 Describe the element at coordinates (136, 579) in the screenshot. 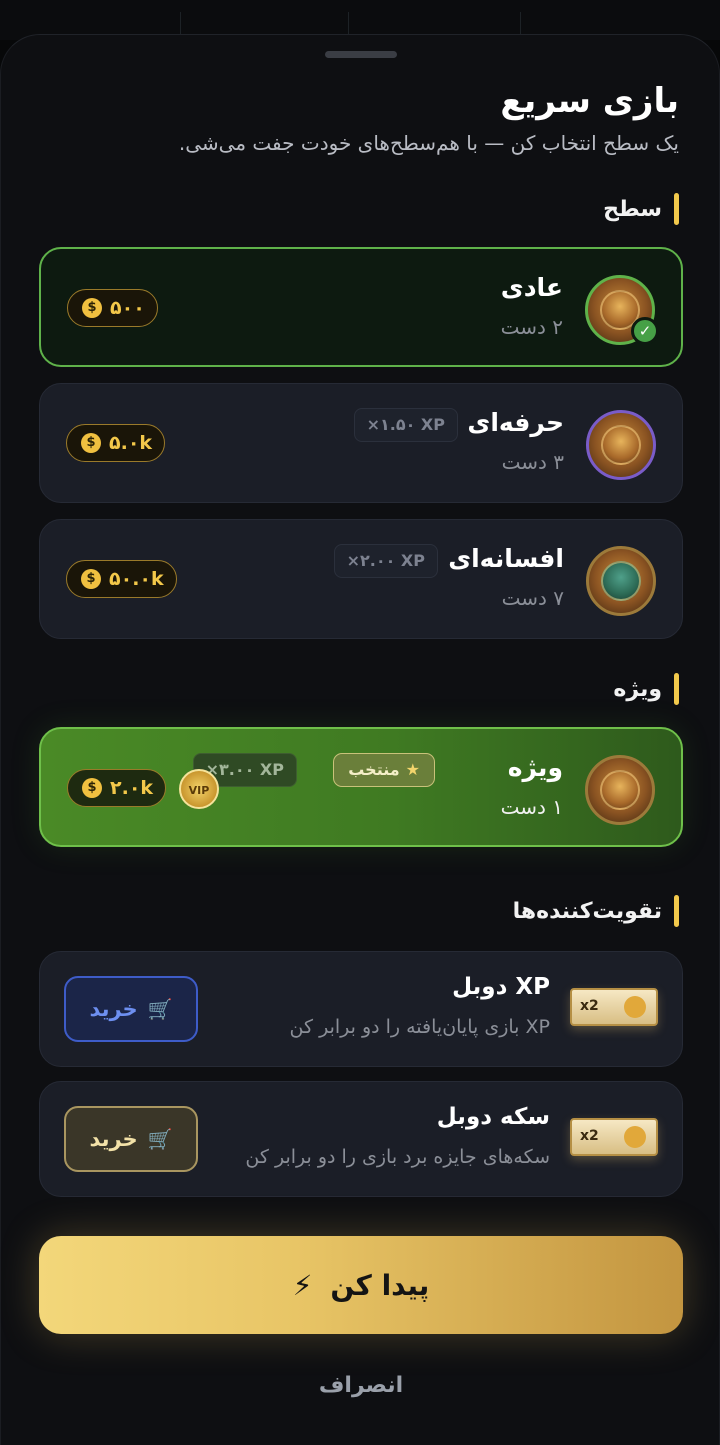

I see `entry-fee-value: ۵۰.۰k` at that location.